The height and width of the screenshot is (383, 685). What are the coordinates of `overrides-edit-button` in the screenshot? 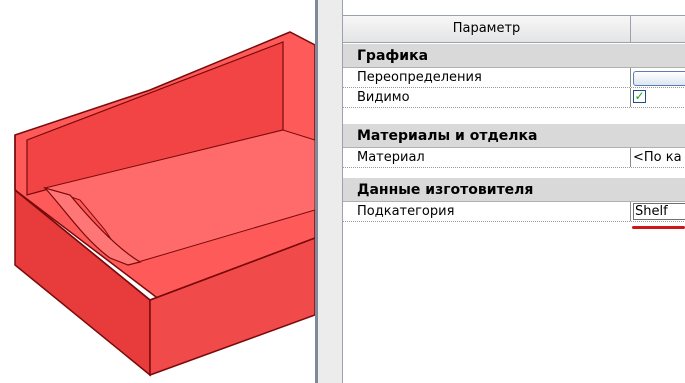 It's located at (659, 78).